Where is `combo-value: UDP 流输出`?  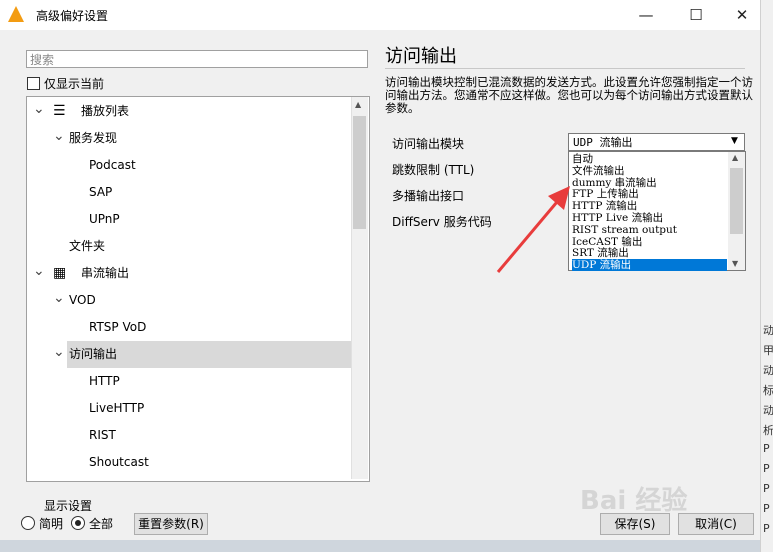 combo-value: UDP 流输出 is located at coordinates (603, 142).